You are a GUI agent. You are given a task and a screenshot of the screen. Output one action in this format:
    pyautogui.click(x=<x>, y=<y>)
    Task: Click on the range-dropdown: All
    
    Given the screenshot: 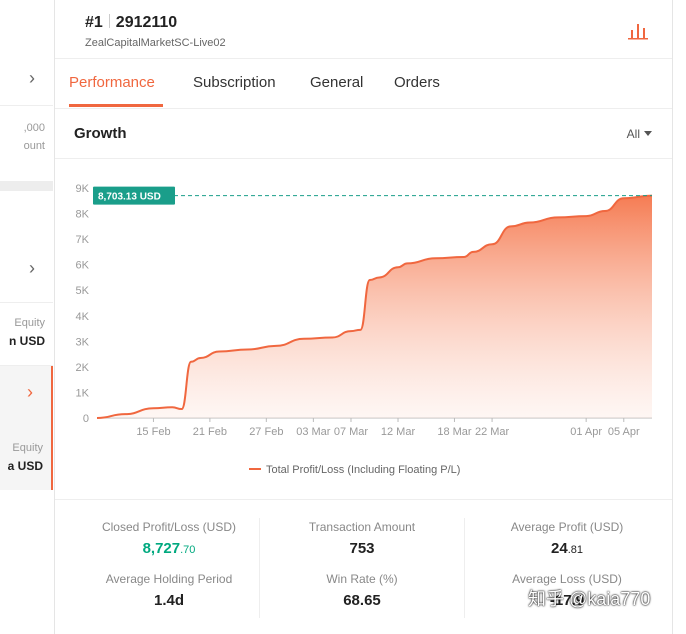 What is the action you would take?
    pyautogui.click(x=639, y=134)
    